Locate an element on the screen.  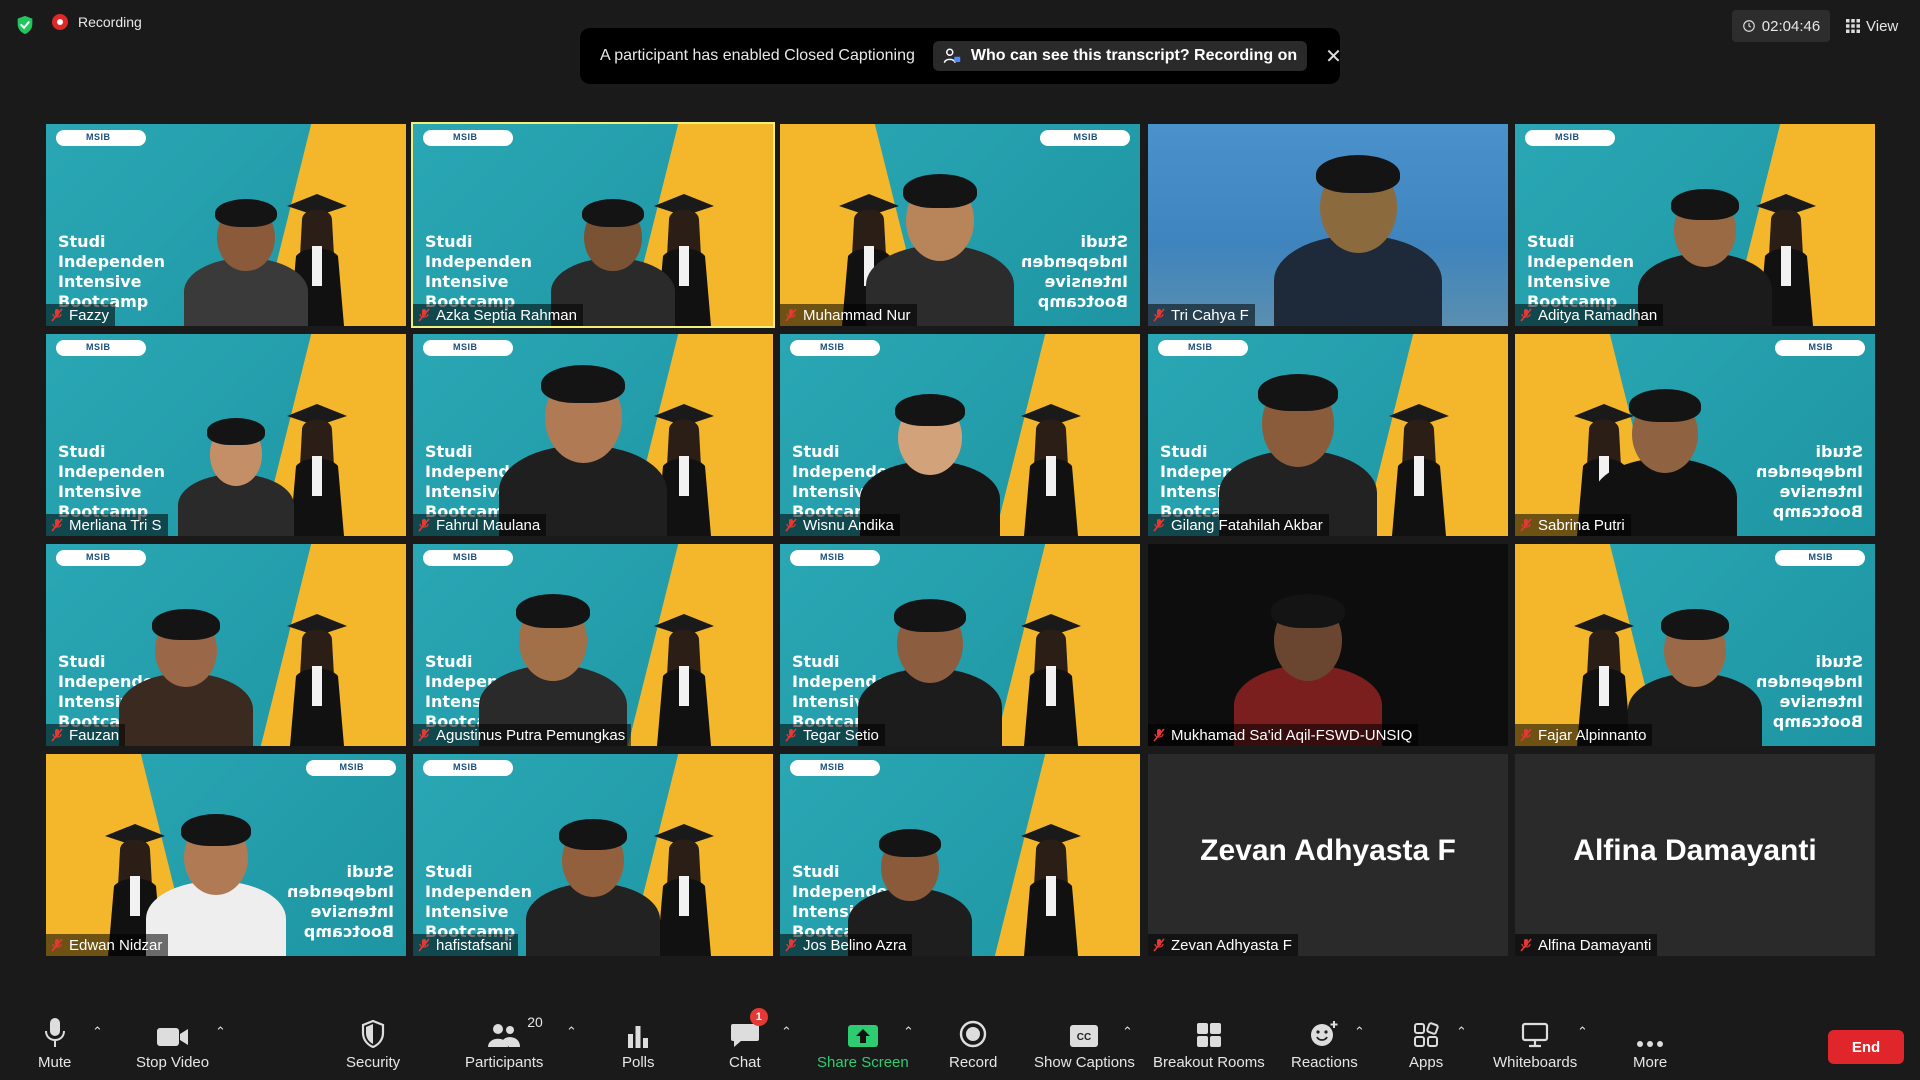
participants-options-chevron-icon: ⌃ is located at coordinates (571, 1031).